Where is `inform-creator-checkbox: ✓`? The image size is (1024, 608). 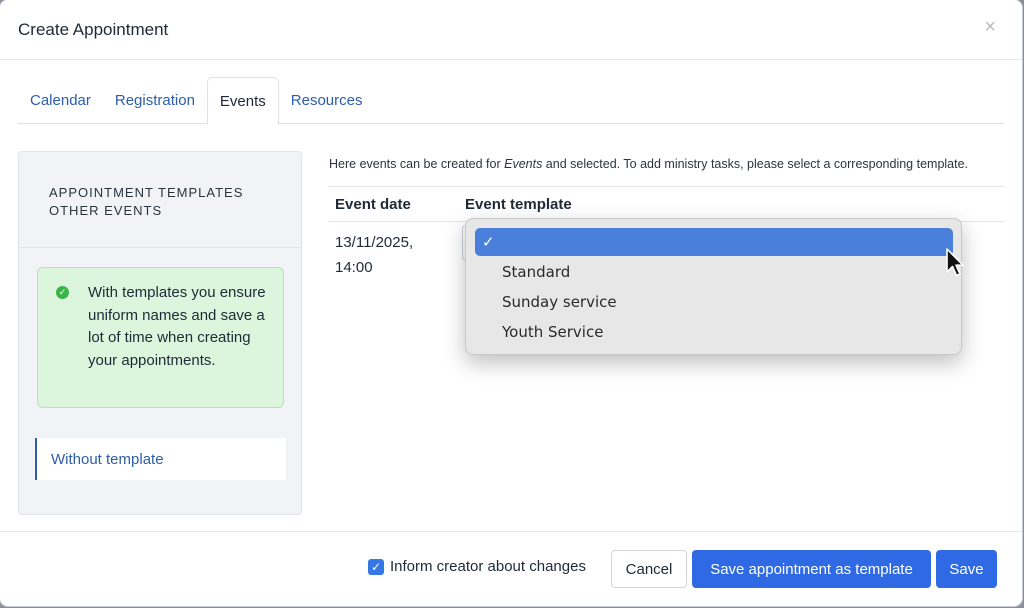
inform-creator-checkbox: ✓ is located at coordinates (376, 566).